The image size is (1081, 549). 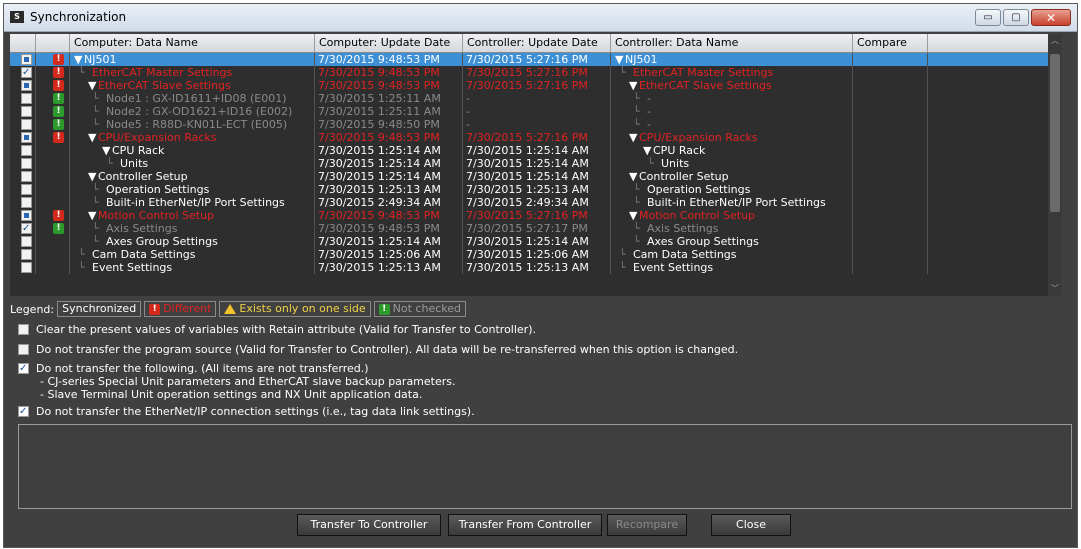 What do you see at coordinates (890, 43) in the screenshot?
I see `header-compare: Compare` at bounding box center [890, 43].